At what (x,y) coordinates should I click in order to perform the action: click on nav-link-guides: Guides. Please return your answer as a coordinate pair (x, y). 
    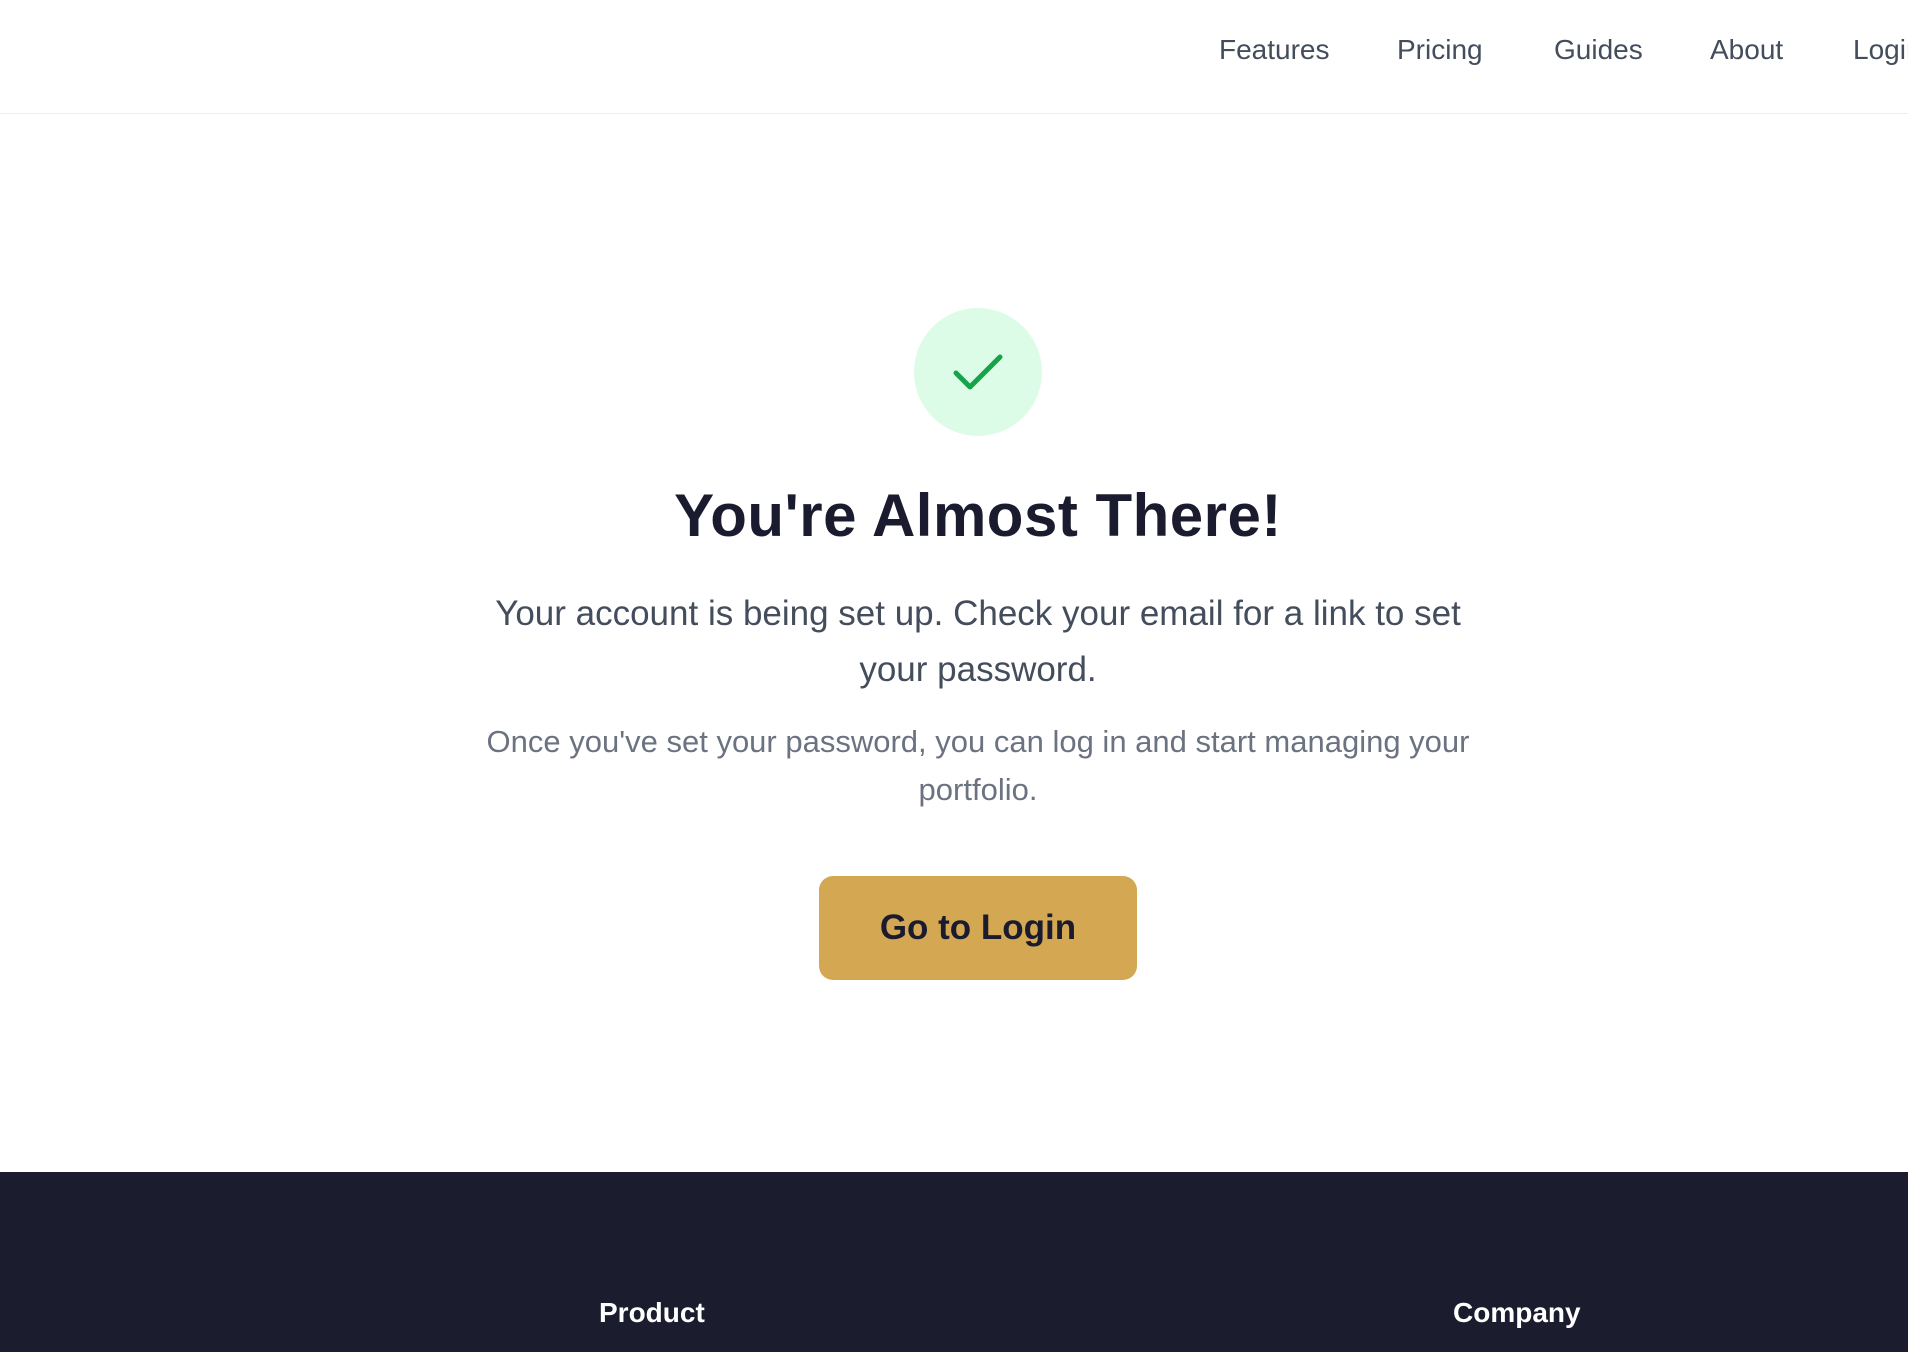
    Looking at the image, I should click on (1598, 50).